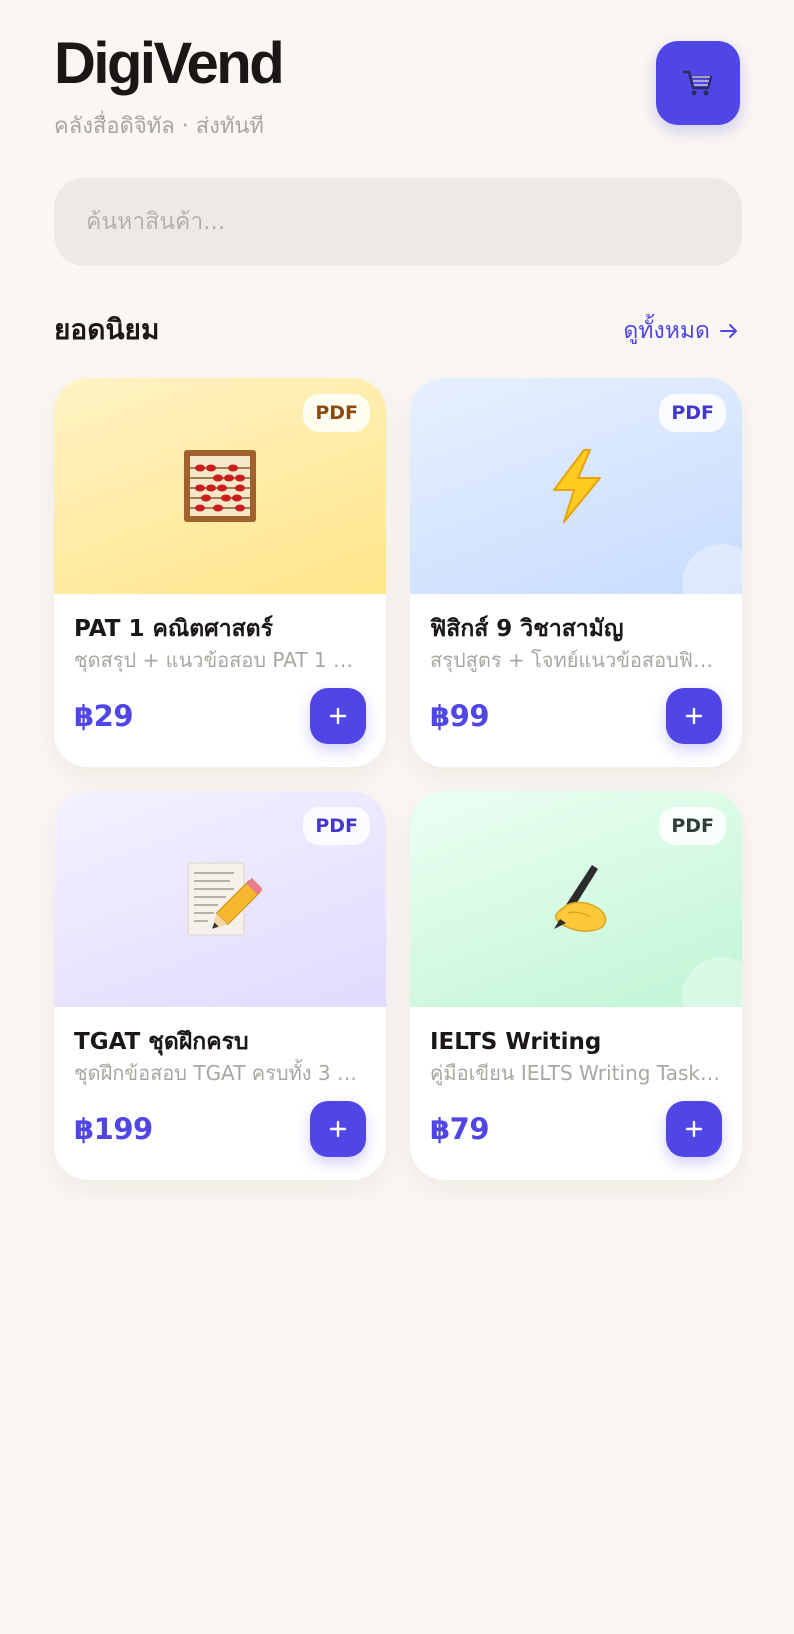 The width and height of the screenshot is (794, 1634). I want to click on product-footer: ฿99, so click(576, 716).